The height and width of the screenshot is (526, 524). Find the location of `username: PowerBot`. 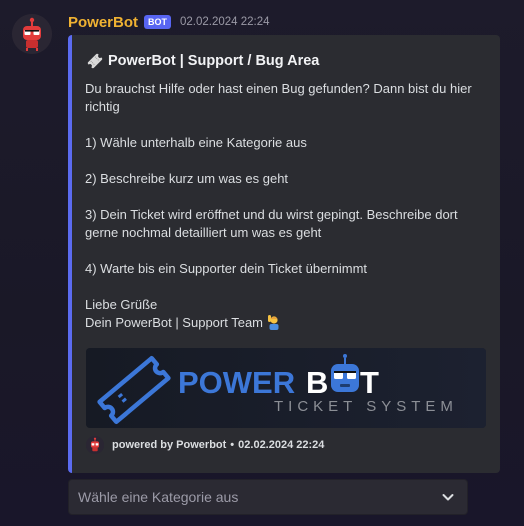

username: PowerBot is located at coordinates (103, 22).